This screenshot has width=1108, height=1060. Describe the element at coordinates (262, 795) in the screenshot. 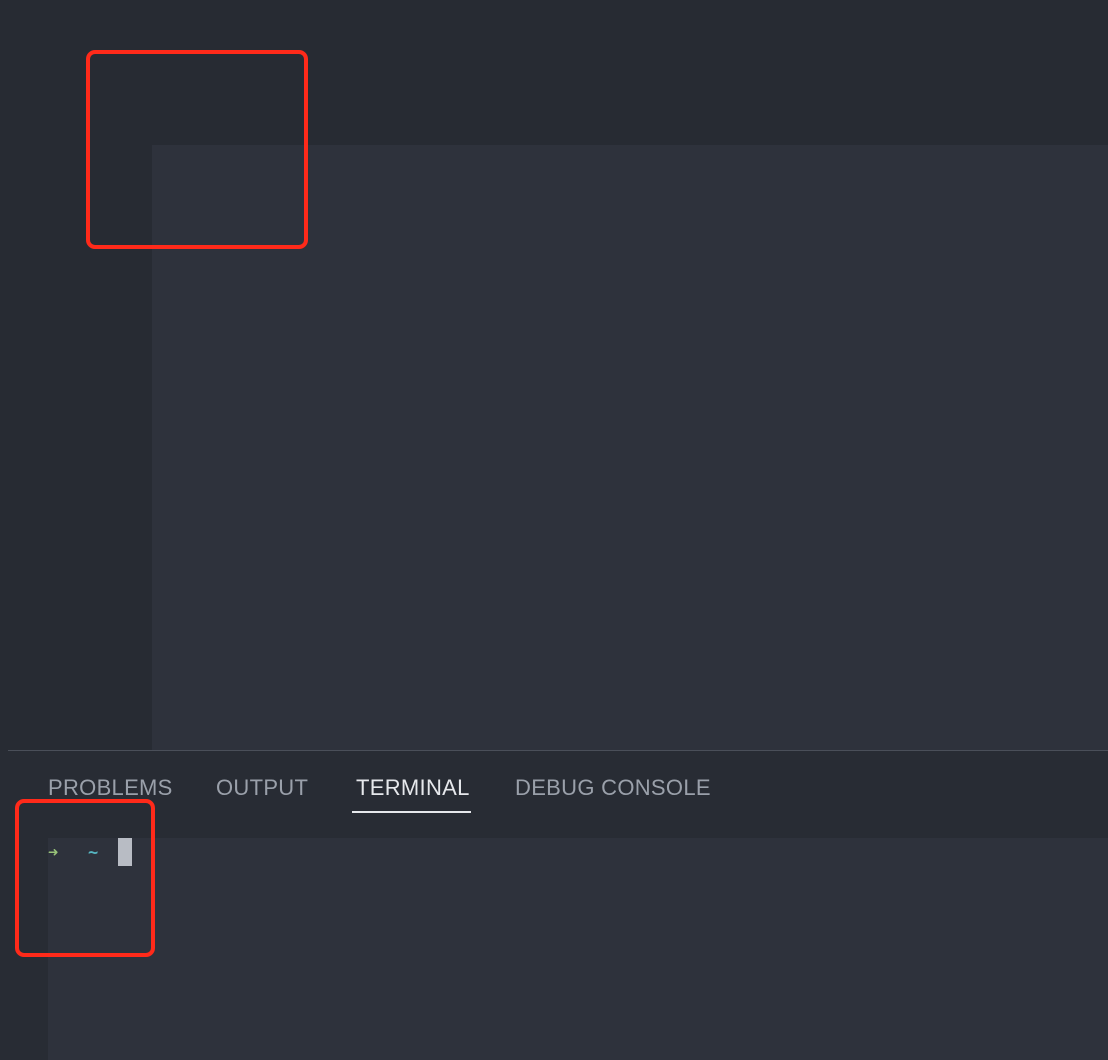

I see `tab-output: OUTPUT` at that location.